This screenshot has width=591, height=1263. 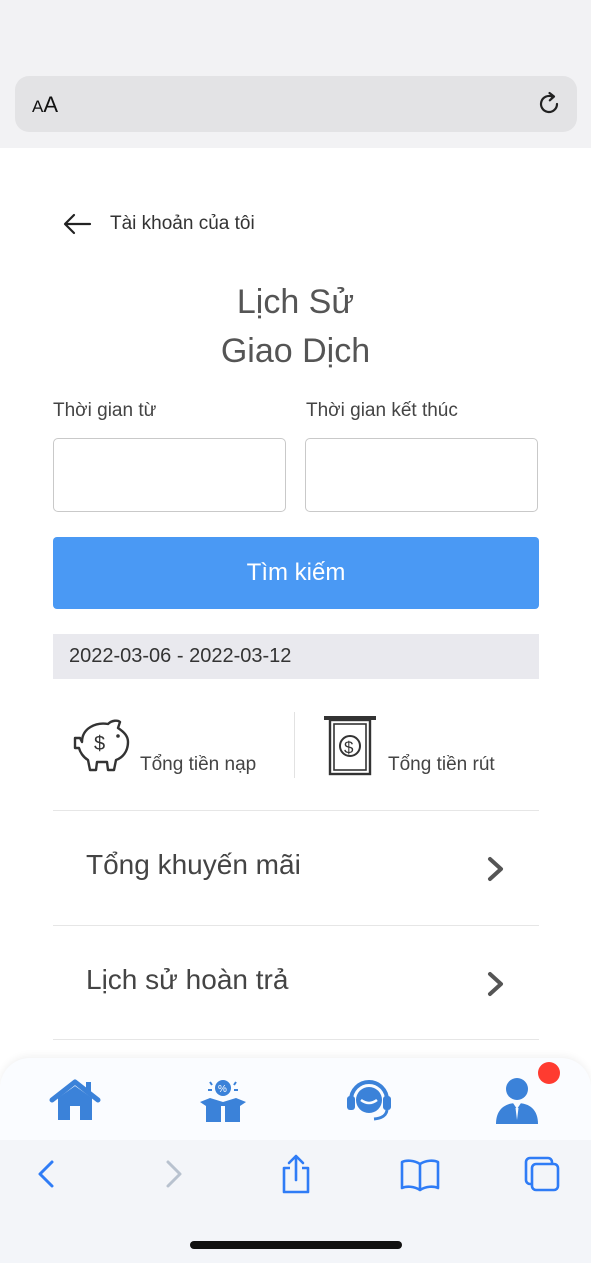 I want to click on browser-forward-icon, so click(x=172, y=1174).